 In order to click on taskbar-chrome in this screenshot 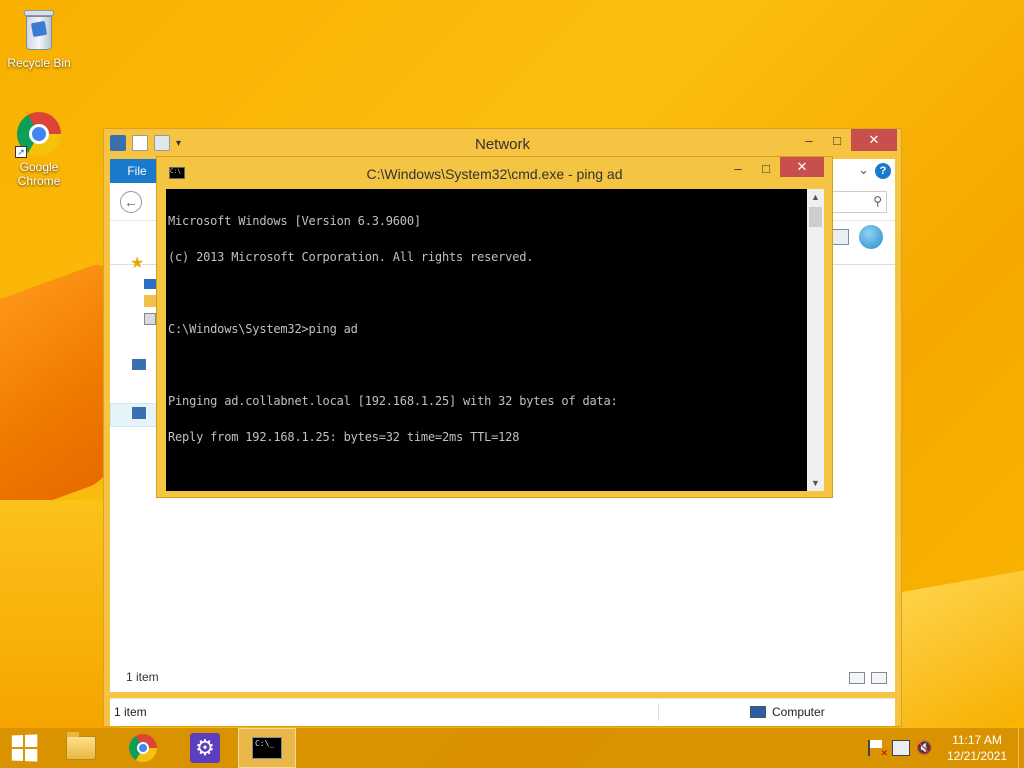, I will do `click(143, 748)`.